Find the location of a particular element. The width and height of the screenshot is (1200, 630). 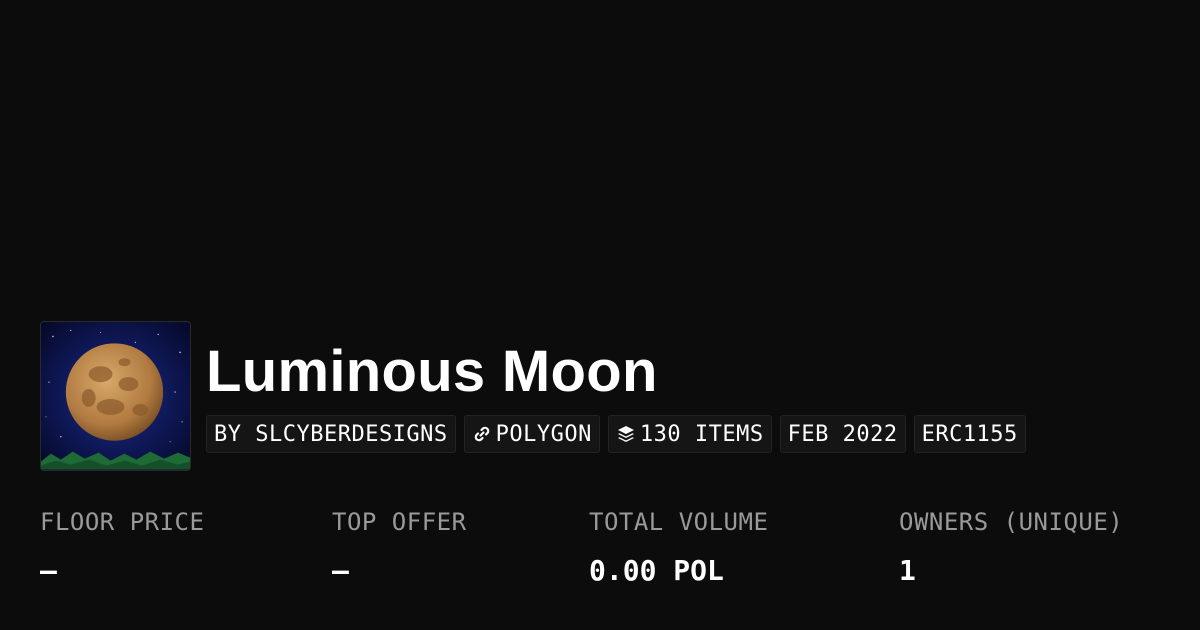

token-standard-tag: ERC1155 is located at coordinates (969, 434).